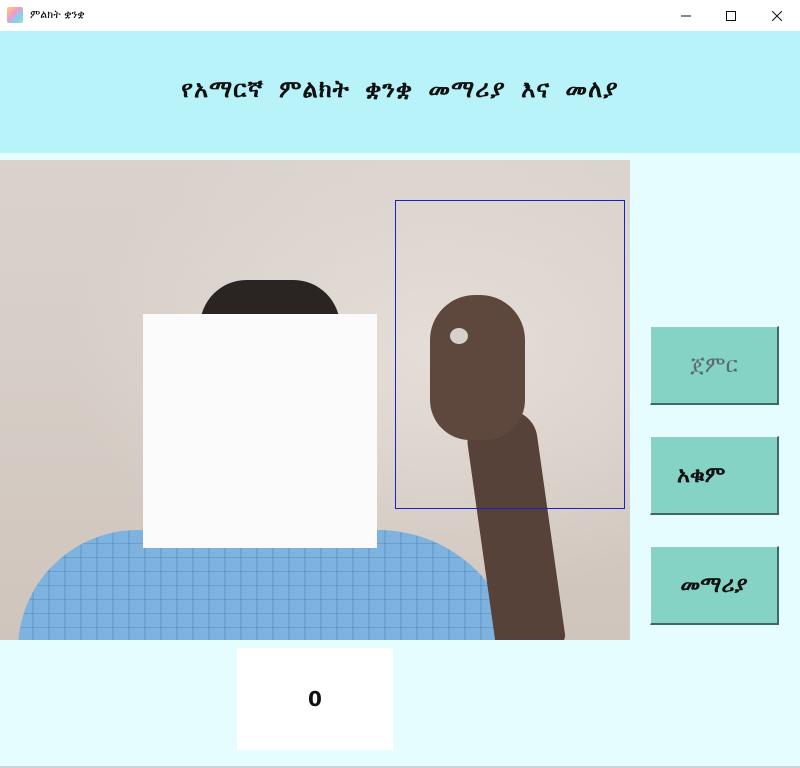 This screenshot has width=800, height=768. I want to click on minimize-icon, so click(686, 15).